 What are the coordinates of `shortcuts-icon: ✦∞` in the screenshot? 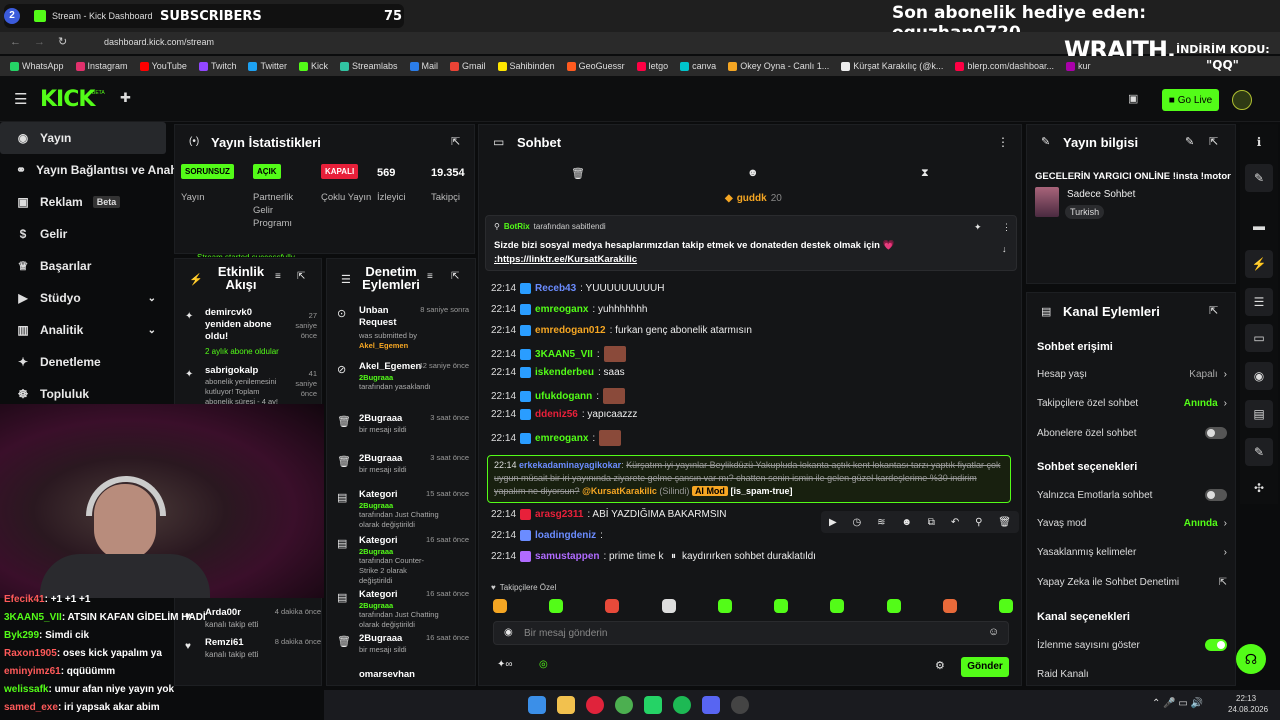 It's located at (505, 664).